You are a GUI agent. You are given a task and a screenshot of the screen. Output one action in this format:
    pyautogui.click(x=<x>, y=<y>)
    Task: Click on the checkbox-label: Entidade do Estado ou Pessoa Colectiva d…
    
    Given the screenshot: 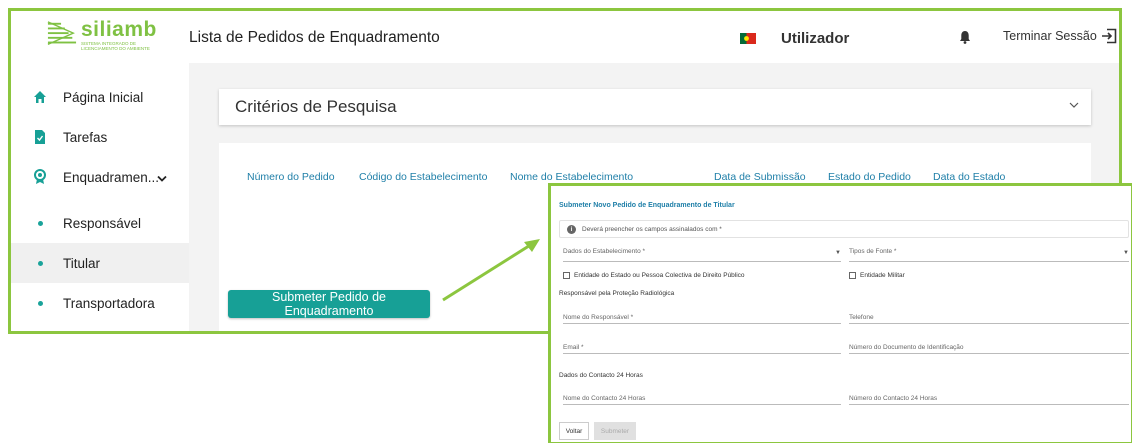 What is the action you would take?
    pyautogui.click(x=659, y=275)
    